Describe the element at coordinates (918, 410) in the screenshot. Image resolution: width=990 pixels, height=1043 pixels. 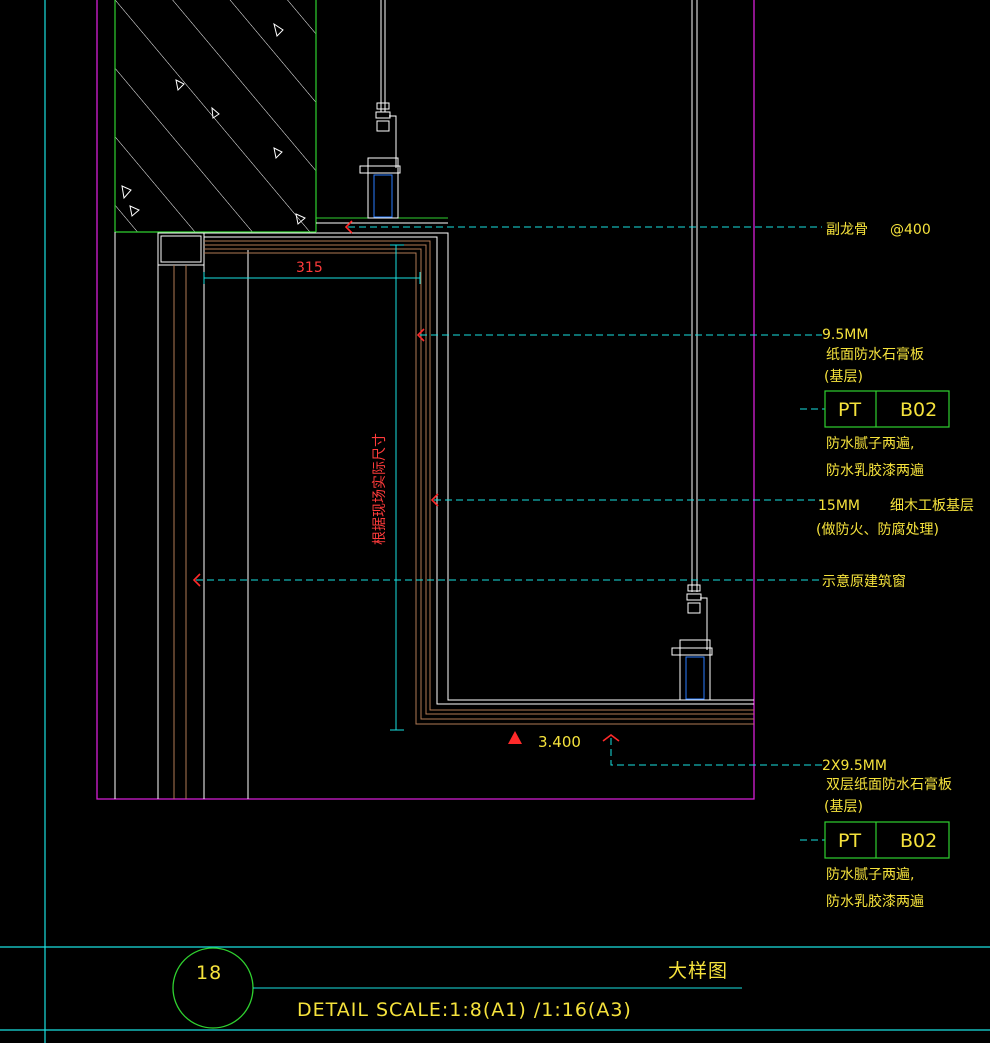
I see `tag1-ref: B02` at that location.